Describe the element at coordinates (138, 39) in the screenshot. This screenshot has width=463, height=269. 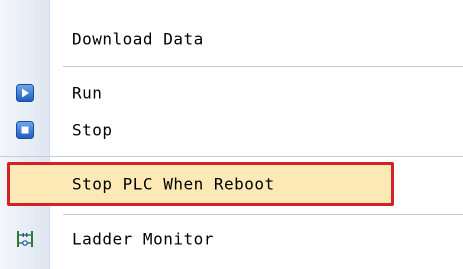
I see `menu-item-label: Download Data` at that location.